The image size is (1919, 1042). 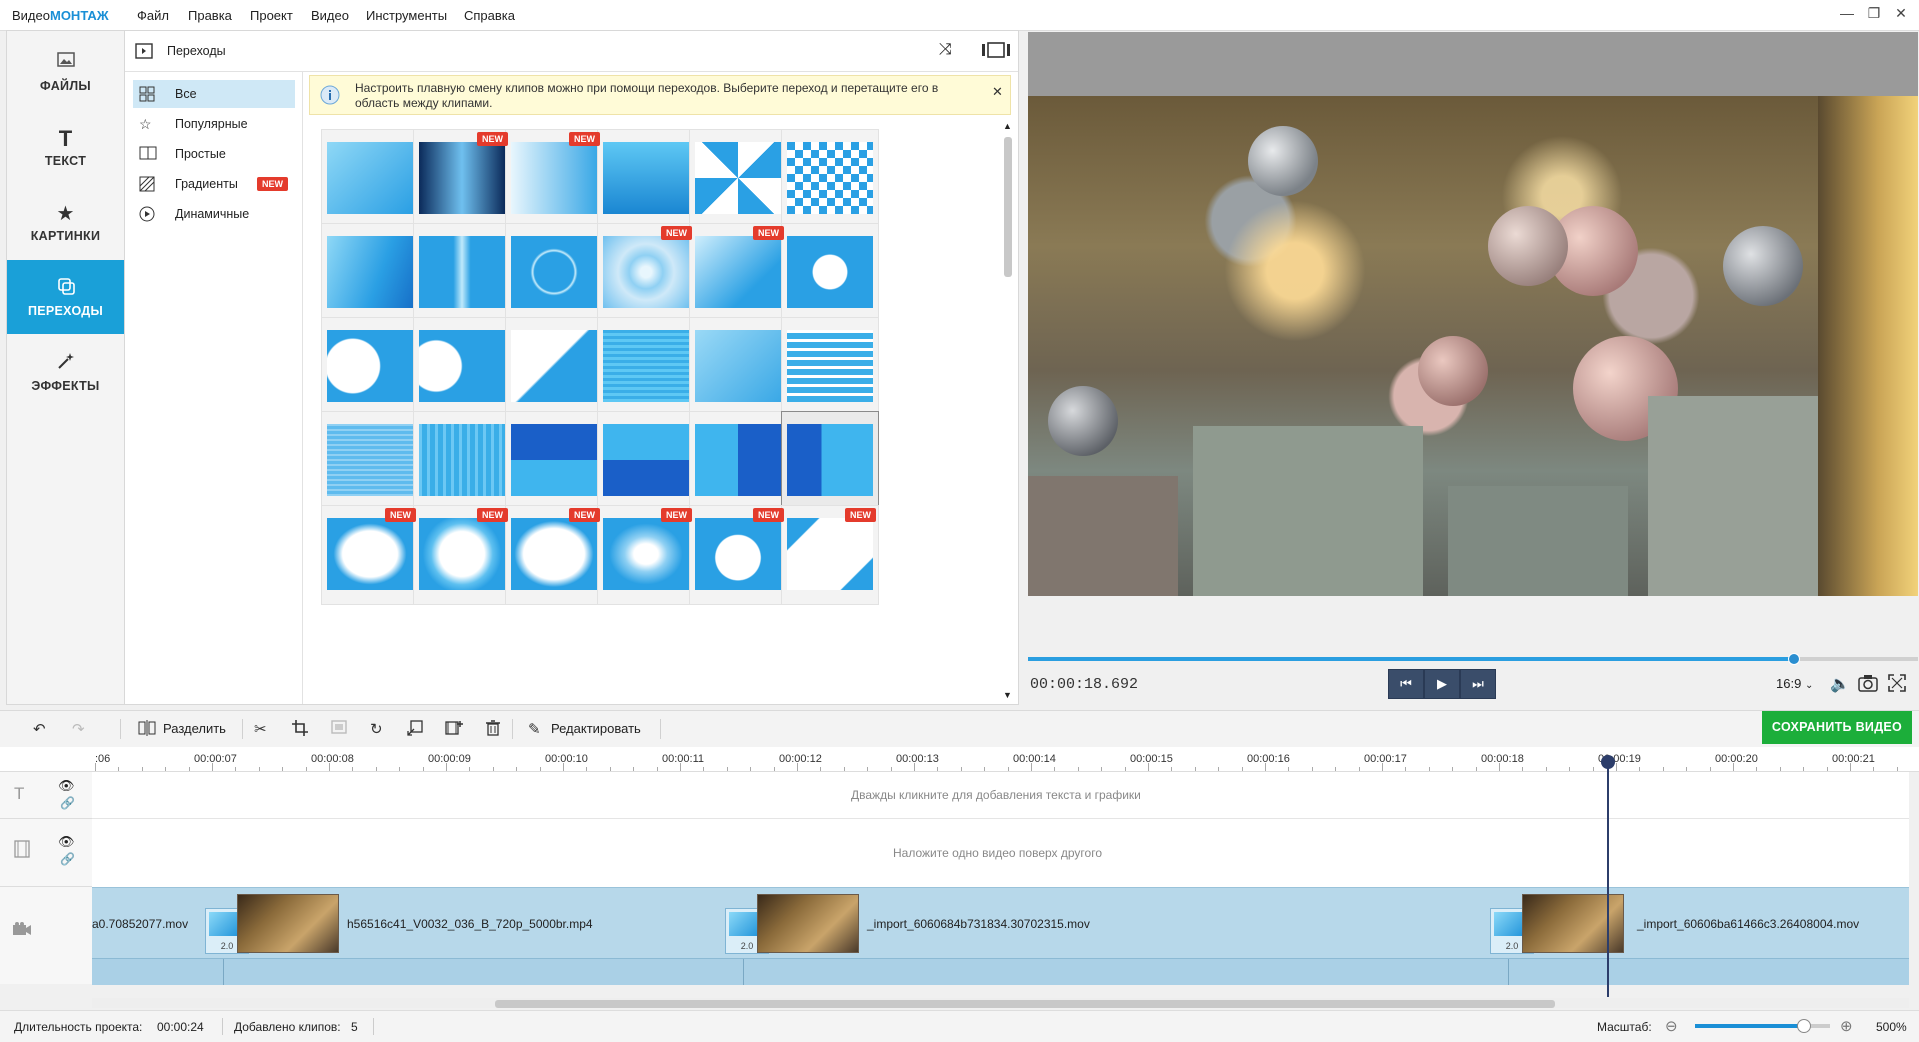 What do you see at coordinates (534, 729) in the screenshot?
I see `edit-icon: ✎` at bounding box center [534, 729].